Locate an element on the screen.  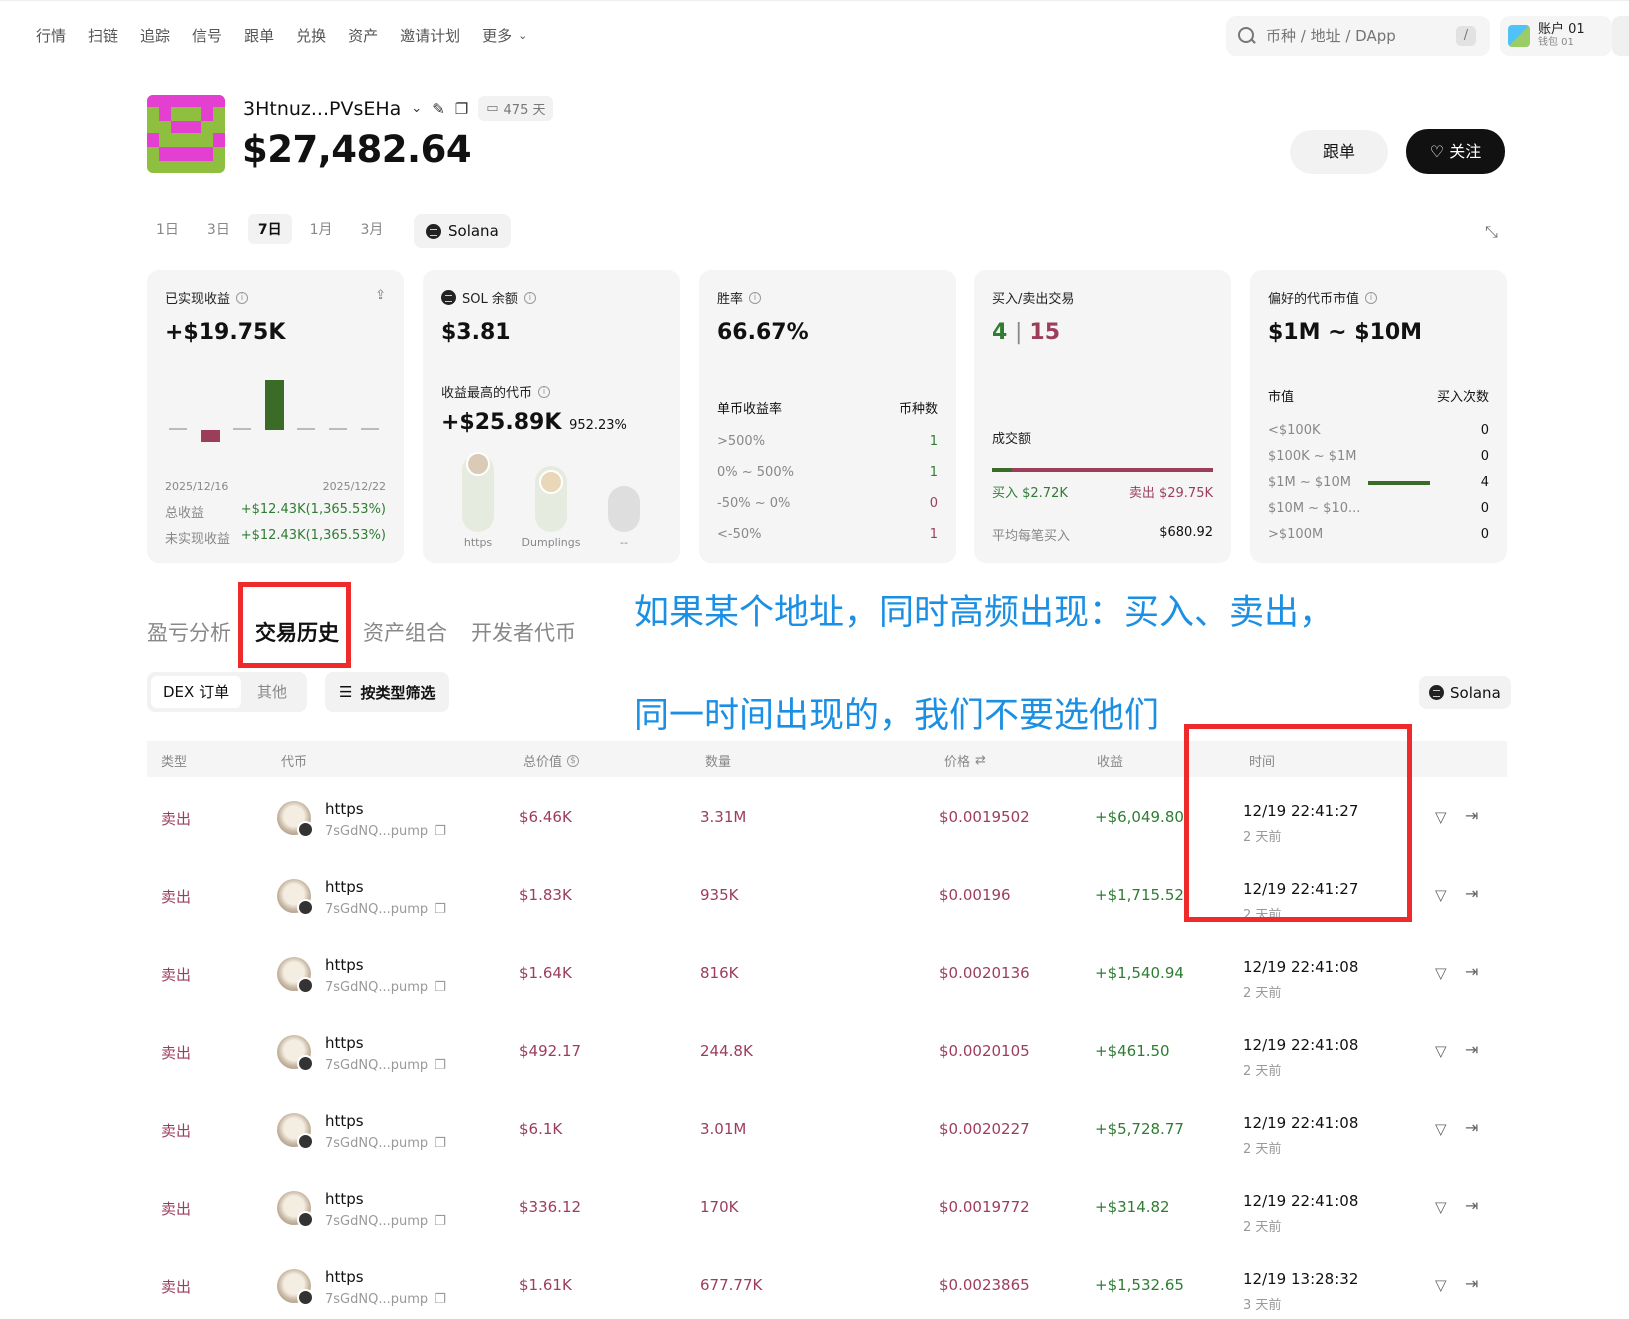
chevron-down-icon: ⌄ is located at coordinates (416, 108).